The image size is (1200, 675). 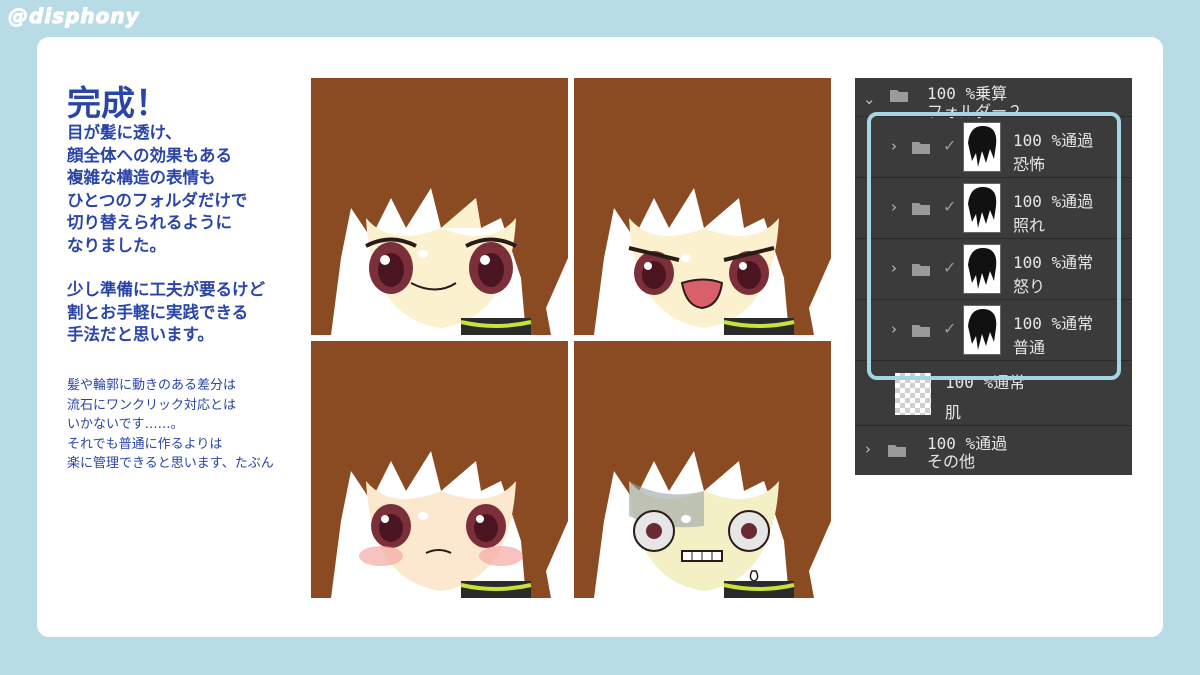 What do you see at coordinates (170, 463) in the screenshot?
I see `note-line: 楽に管理できると思います、たぶん` at bounding box center [170, 463].